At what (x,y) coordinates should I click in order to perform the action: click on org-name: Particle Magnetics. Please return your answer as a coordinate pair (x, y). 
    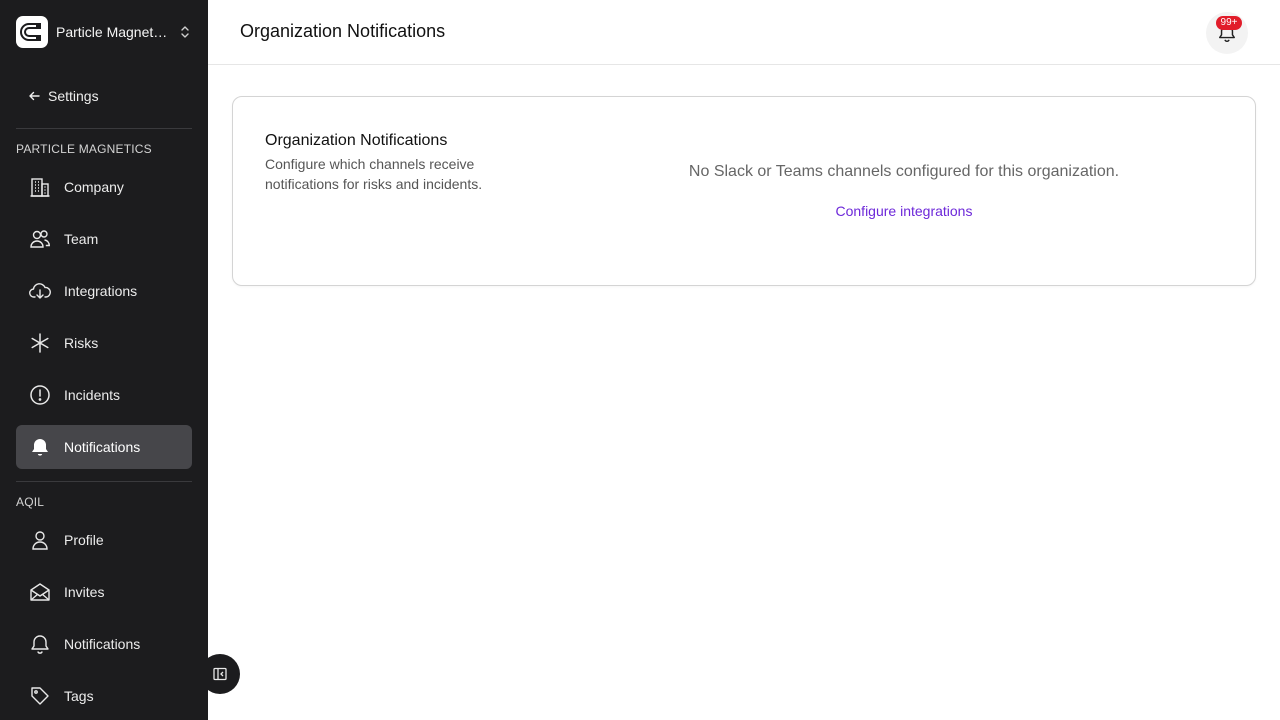
    Looking at the image, I should click on (112, 32).